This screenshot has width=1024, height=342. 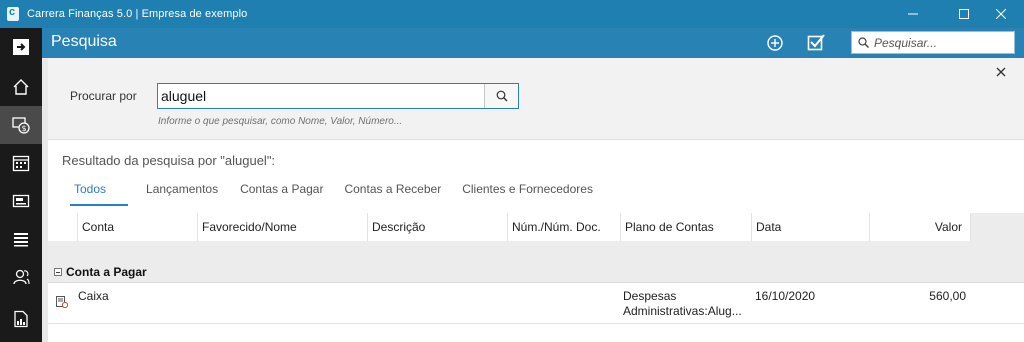 I want to click on cell-valor: 560,00, so click(x=947, y=296).